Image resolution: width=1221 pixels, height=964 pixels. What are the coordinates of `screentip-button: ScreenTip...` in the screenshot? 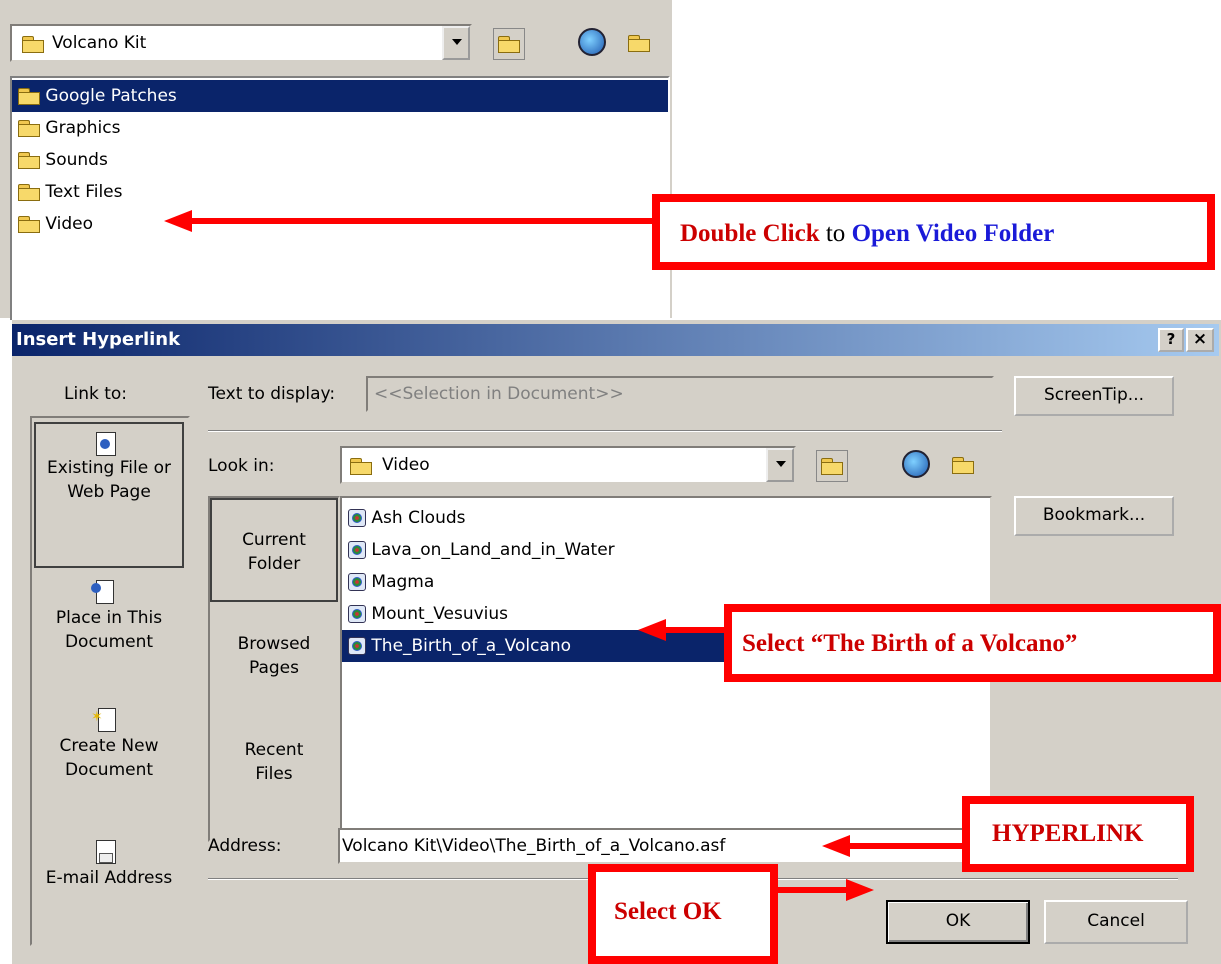 It's located at (1094, 396).